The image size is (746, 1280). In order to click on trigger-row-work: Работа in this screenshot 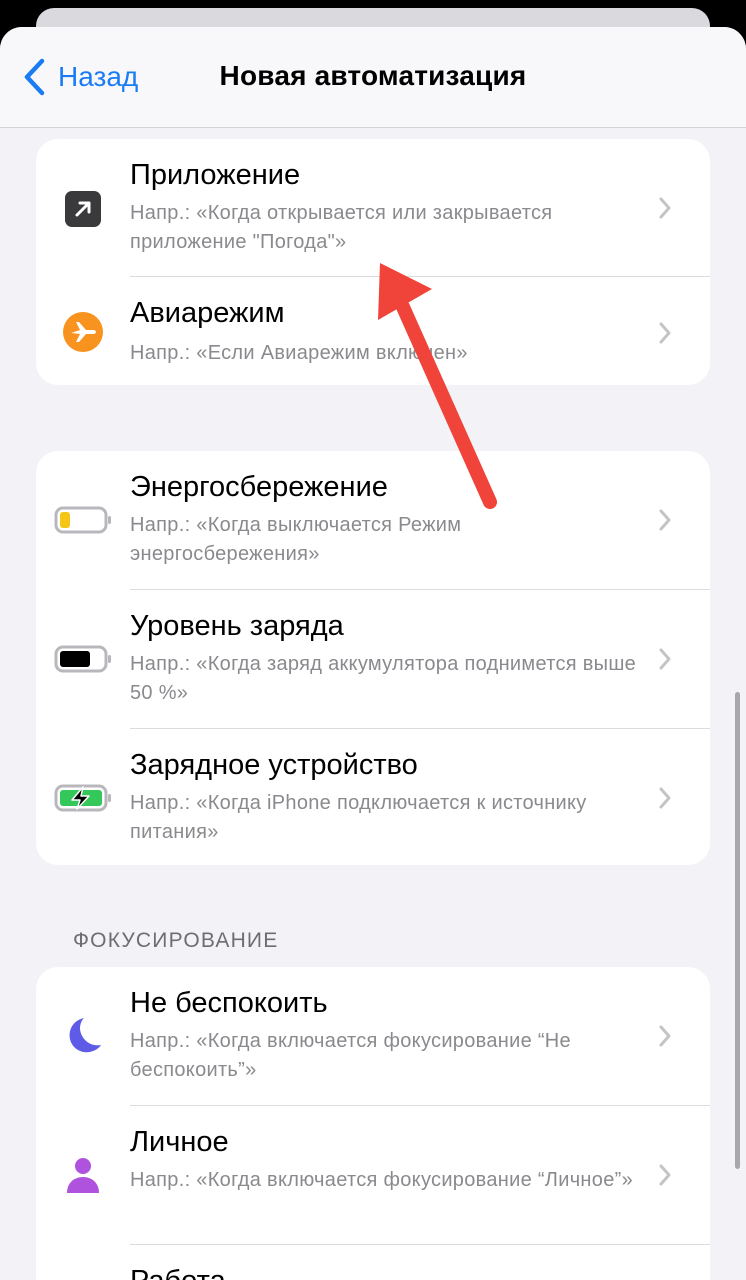, I will do `click(373, 1262)`.